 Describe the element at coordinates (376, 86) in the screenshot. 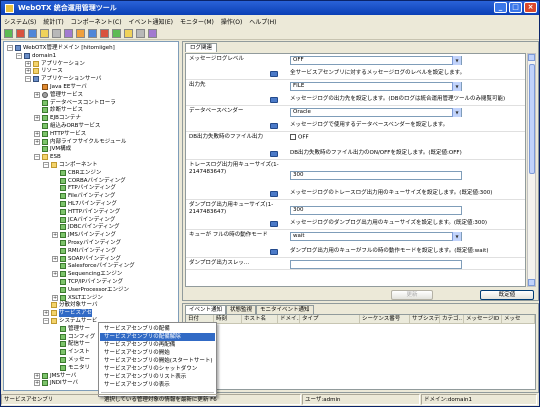

I see `property-select: FILE` at that location.